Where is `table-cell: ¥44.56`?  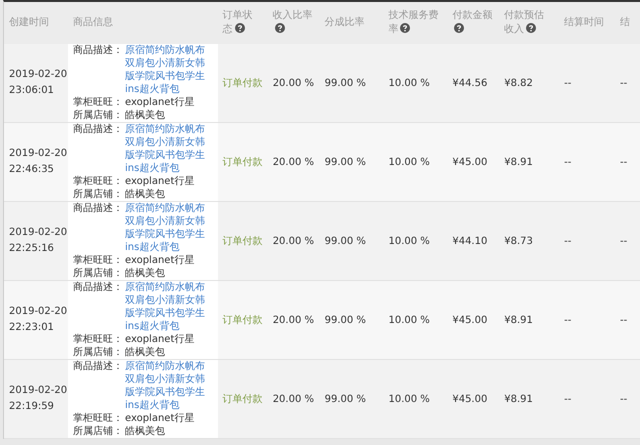
table-cell: ¥44.56 is located at coordinates (470, 83).